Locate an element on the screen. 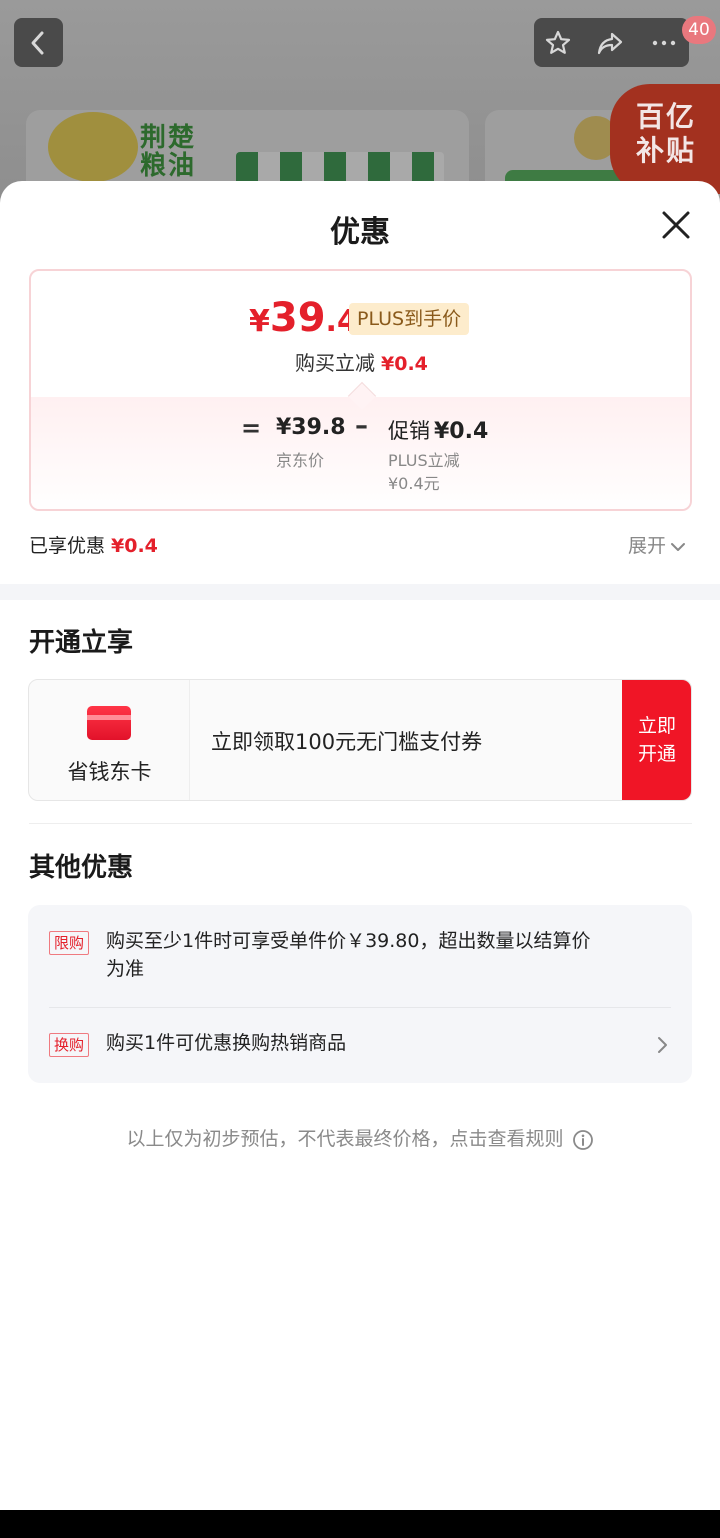  purchase-reduction: 购买立减 ¥0.4 is located at coordinates (361, 363).